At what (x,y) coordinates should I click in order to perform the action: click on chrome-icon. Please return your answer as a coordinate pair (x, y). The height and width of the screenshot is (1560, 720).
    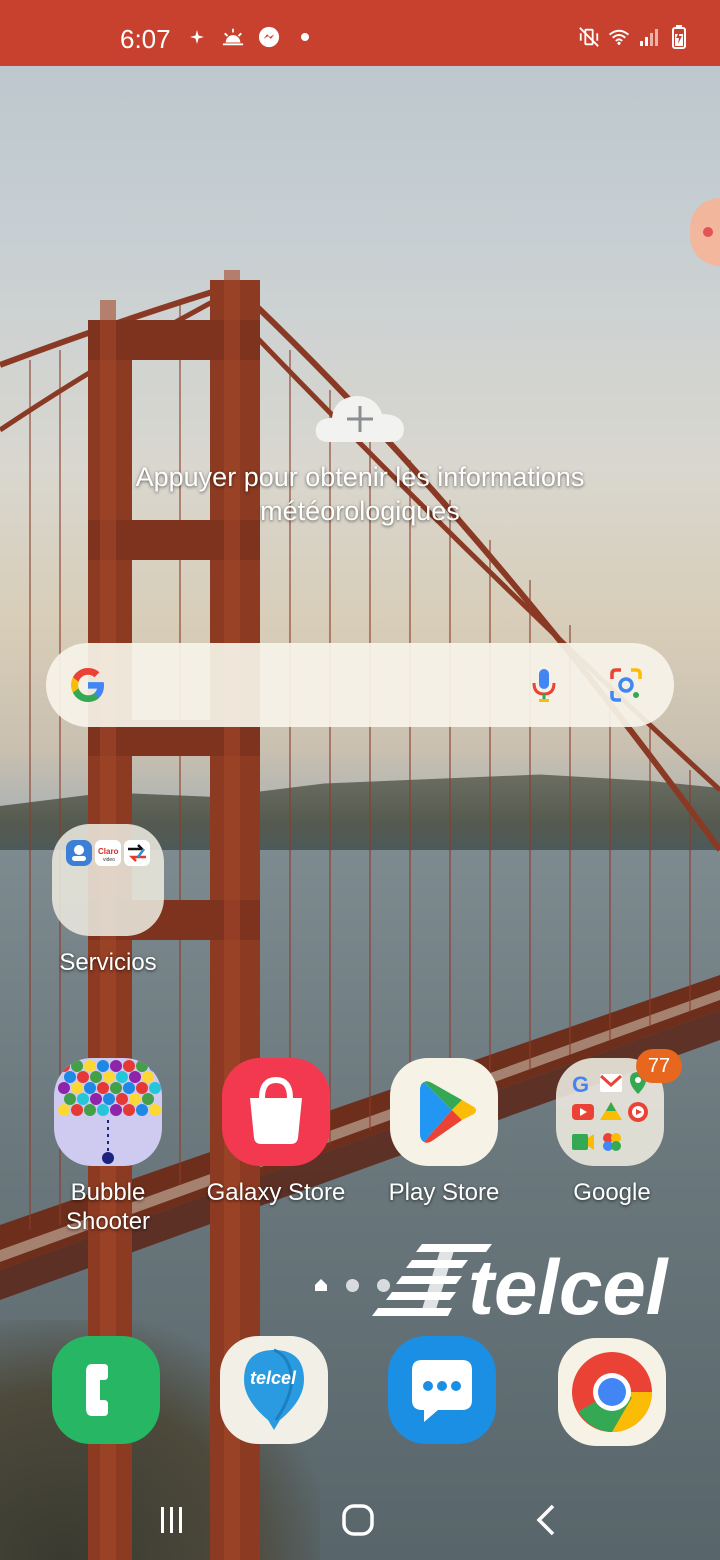
    Looking at the image, I should click on (612, 1392).